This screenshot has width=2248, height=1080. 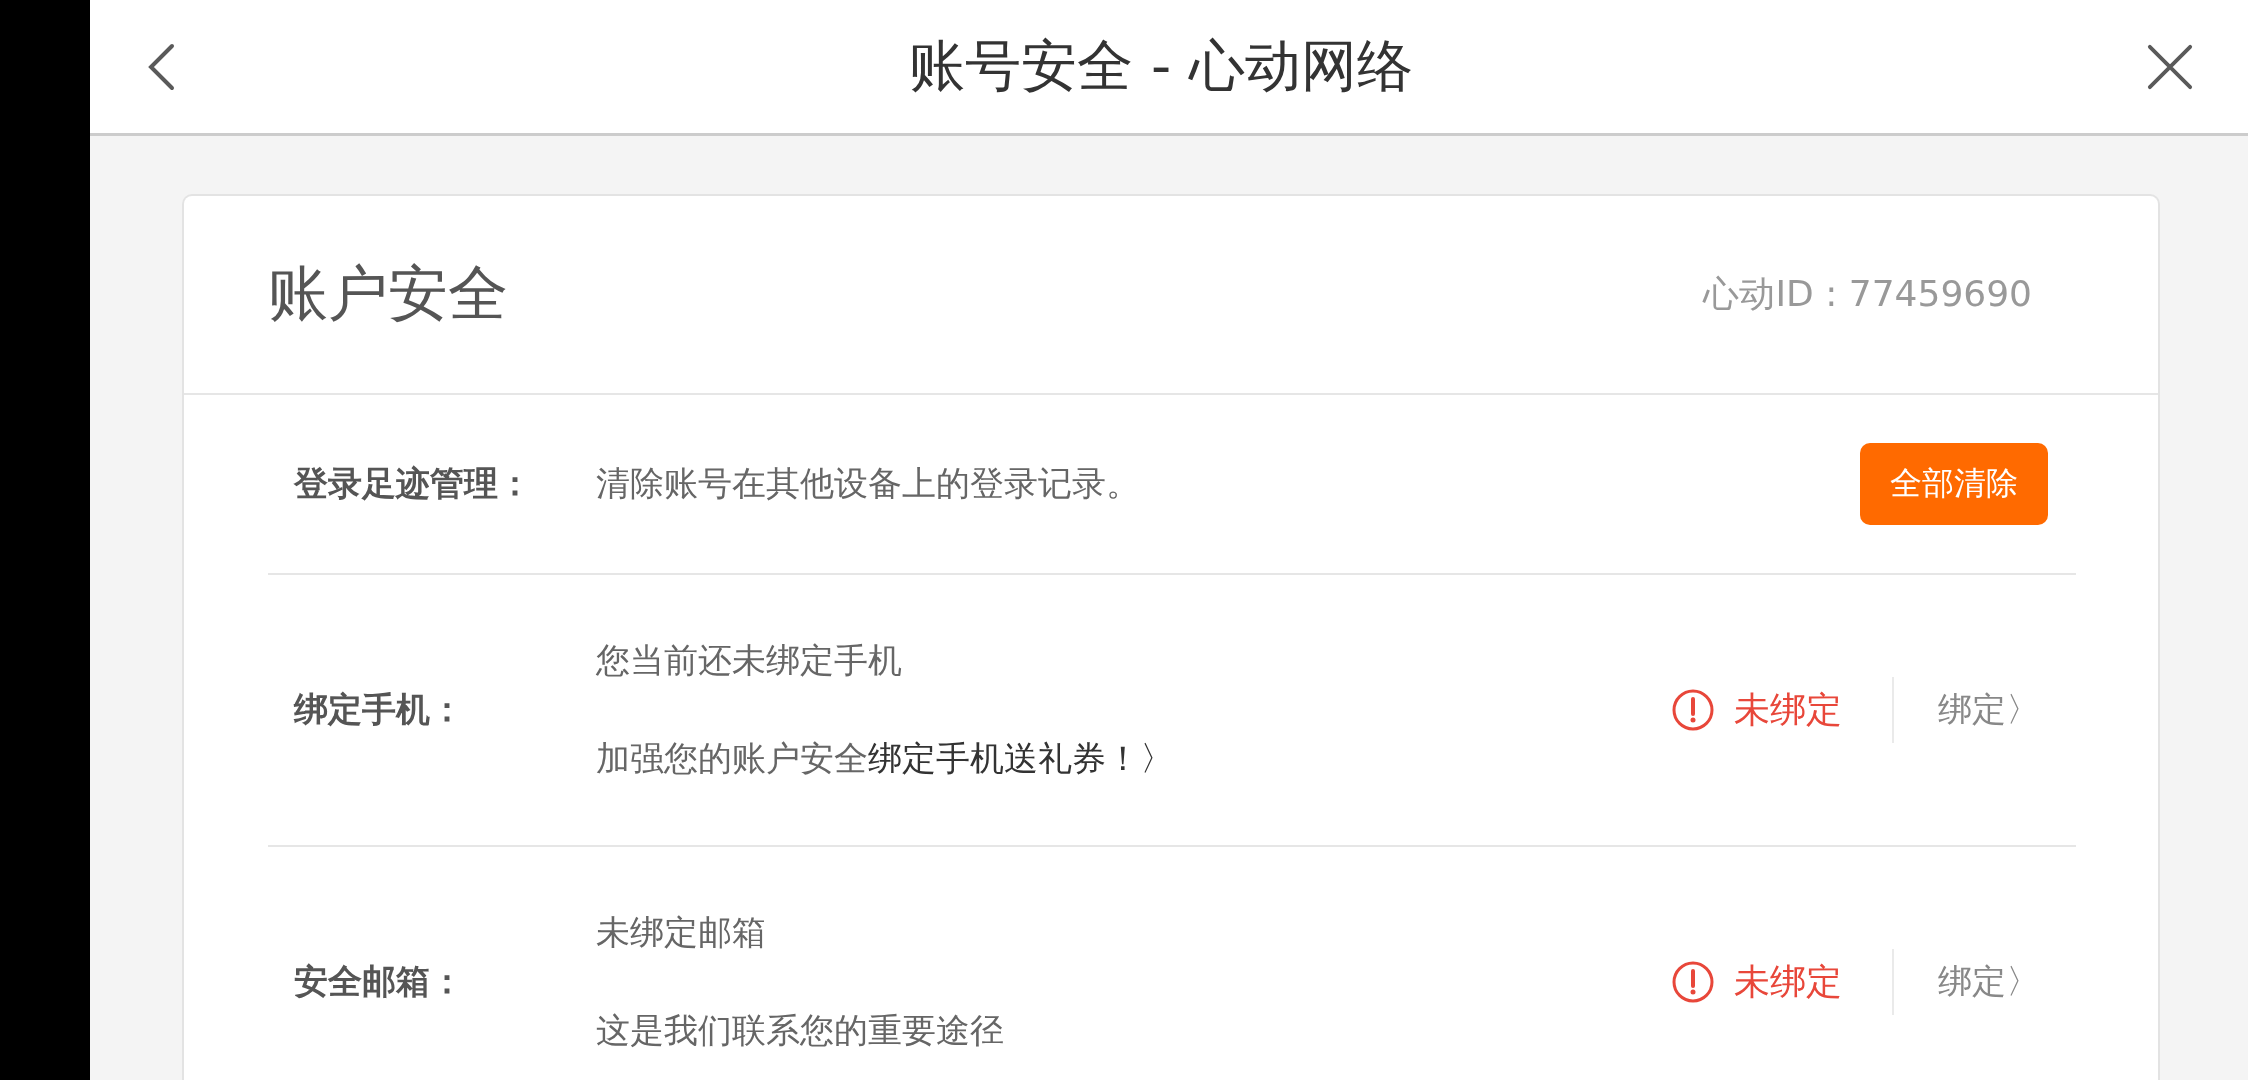 What do you see at coordinates (732, 758) in the screenshot?
I see `row-hint: 加强您的账户安全` at bounding box center [732, 758].